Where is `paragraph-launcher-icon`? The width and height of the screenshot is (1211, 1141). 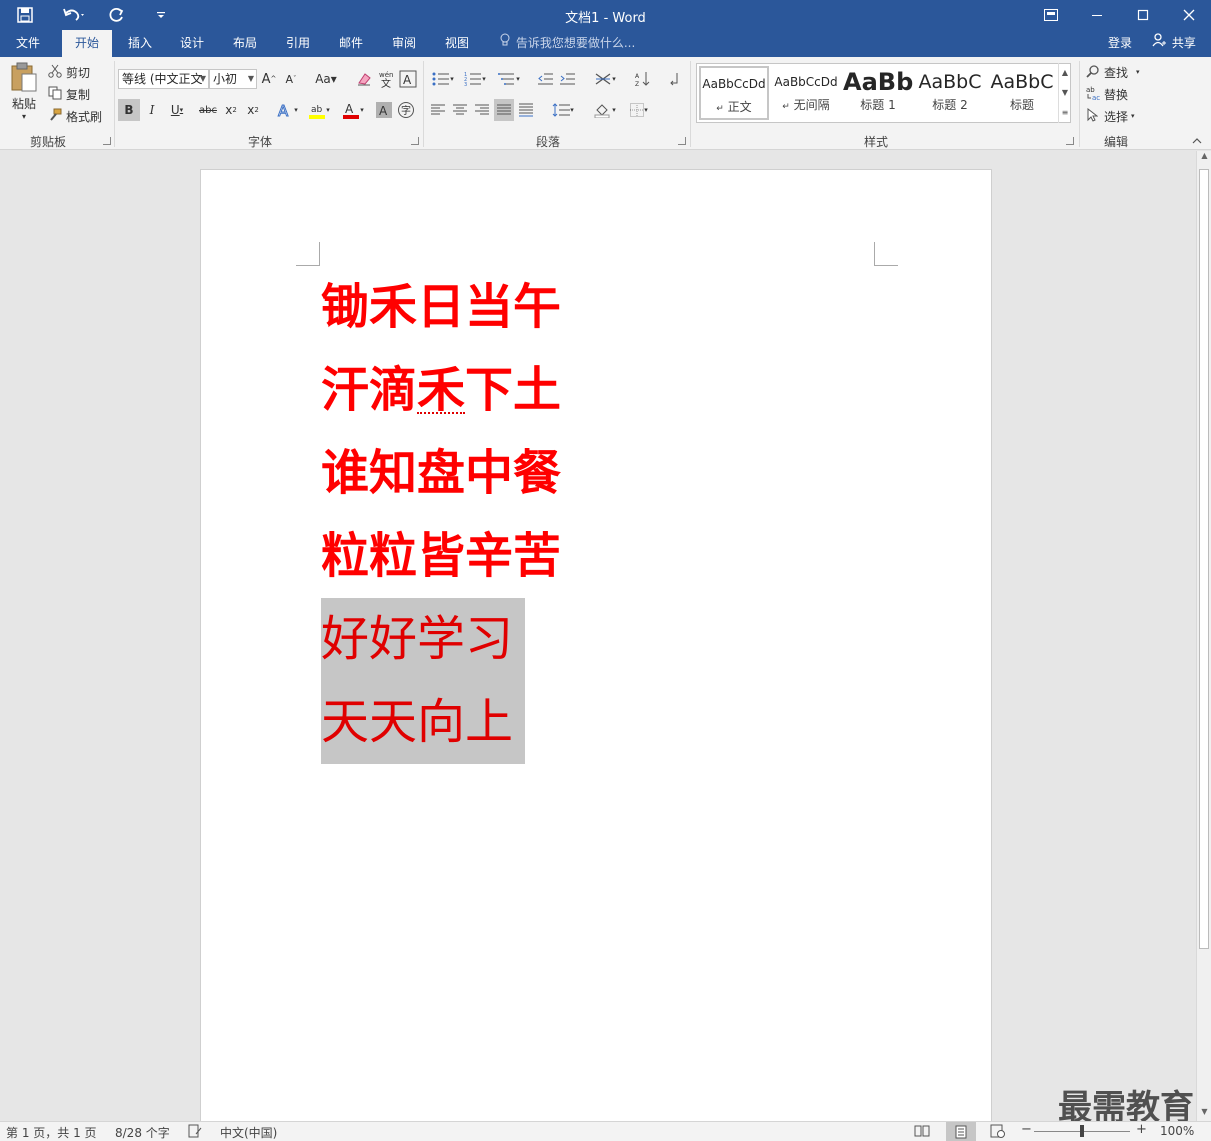
paragraph-launcher-icon is located at coordinates (682, 141).